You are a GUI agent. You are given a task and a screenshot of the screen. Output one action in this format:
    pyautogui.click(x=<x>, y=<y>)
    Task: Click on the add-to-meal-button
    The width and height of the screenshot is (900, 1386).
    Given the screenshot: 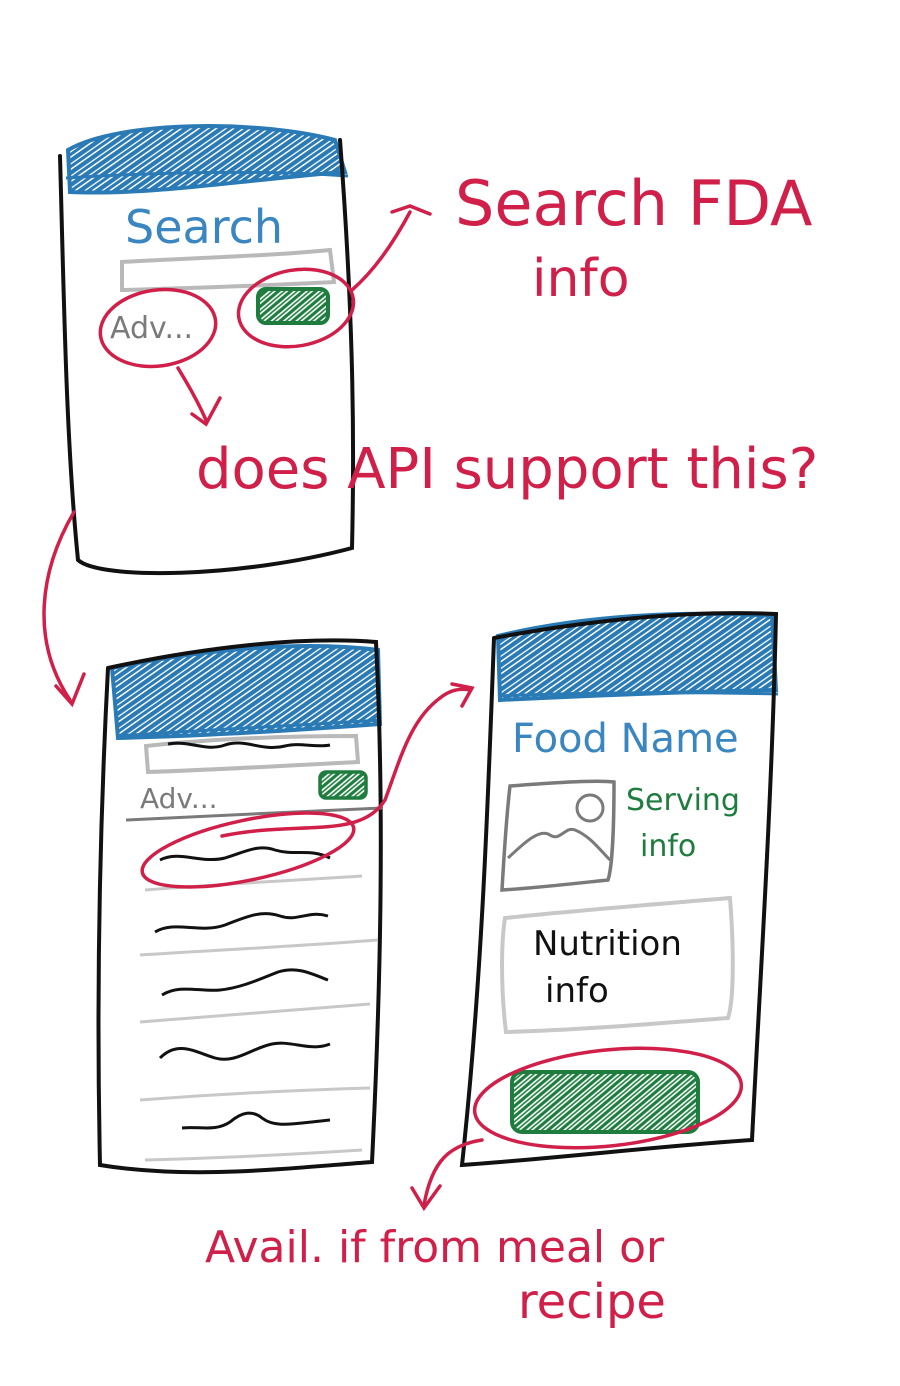 What is the action you would take?
    pyautogui.click(x=605, y=1102)
    